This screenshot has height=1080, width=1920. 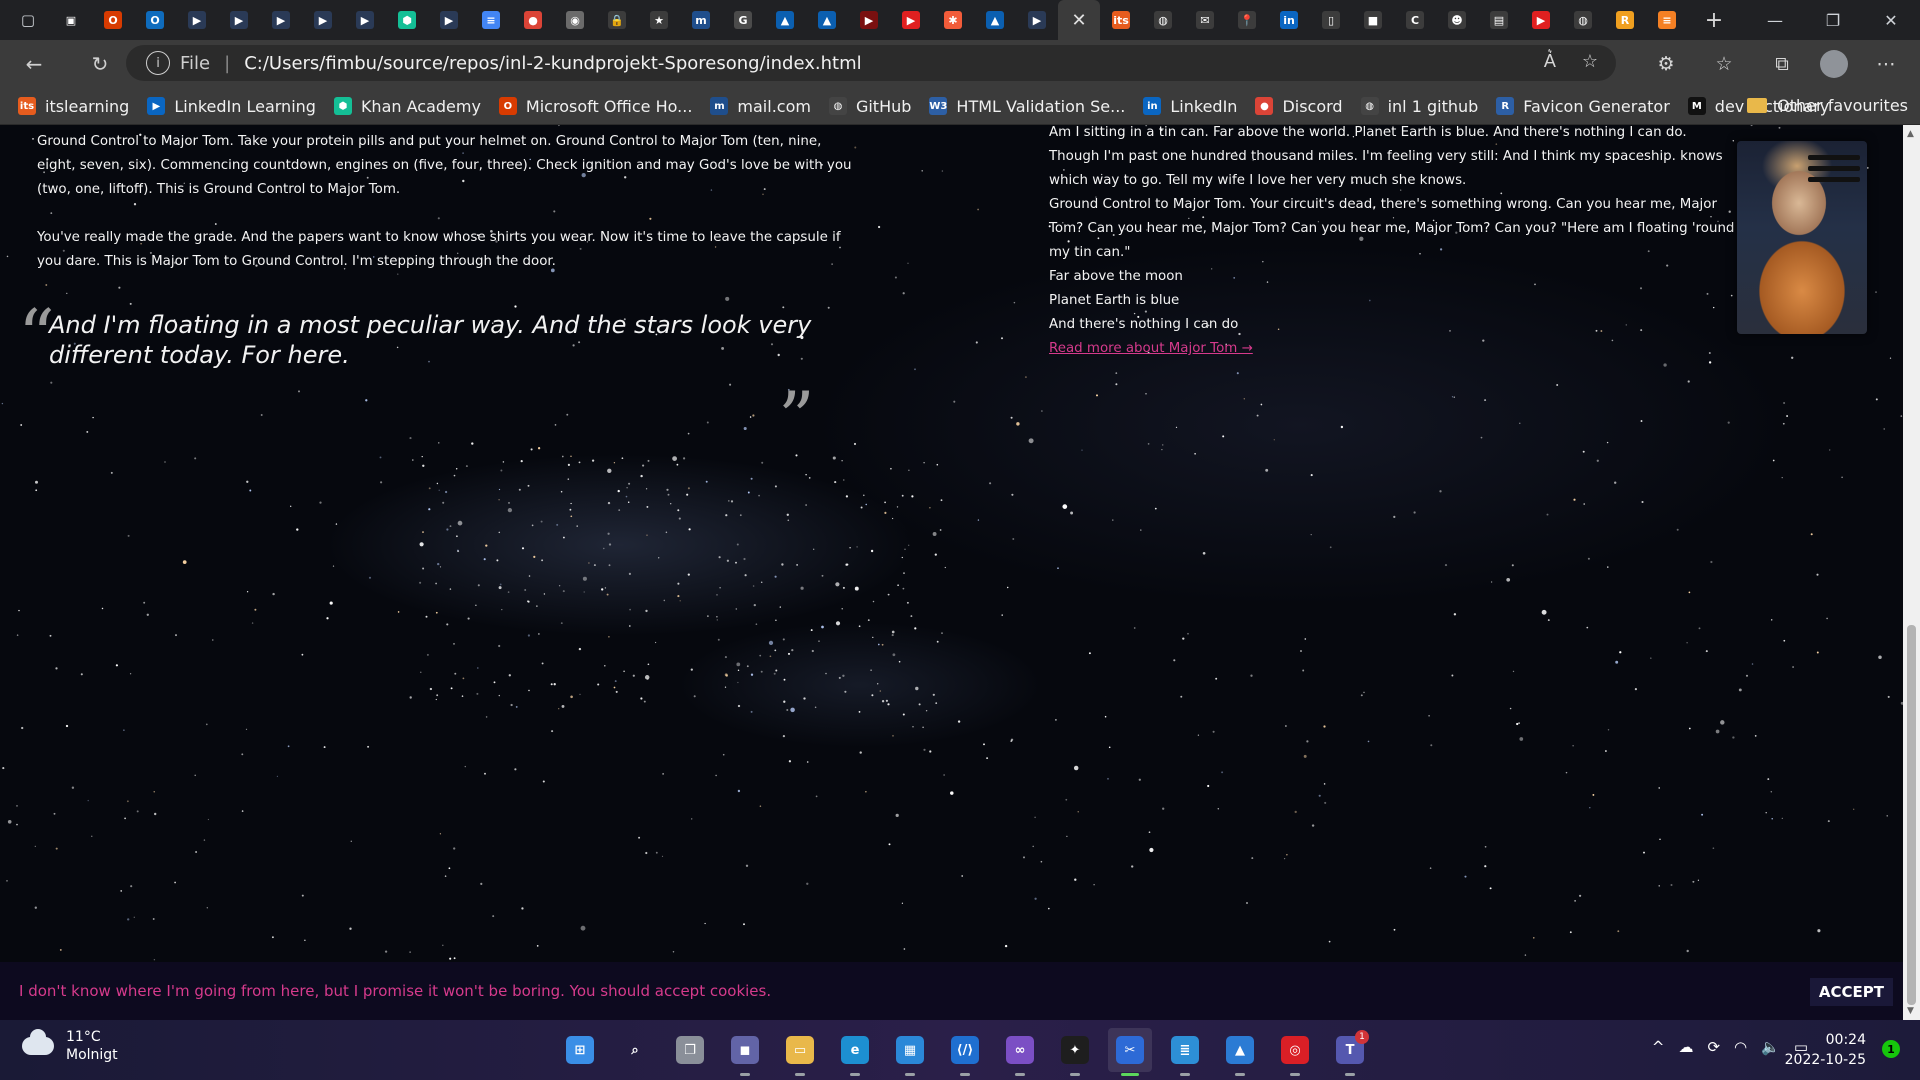 I want to click on onedrive-icon: ☁, so click(x=1685, y=1047).